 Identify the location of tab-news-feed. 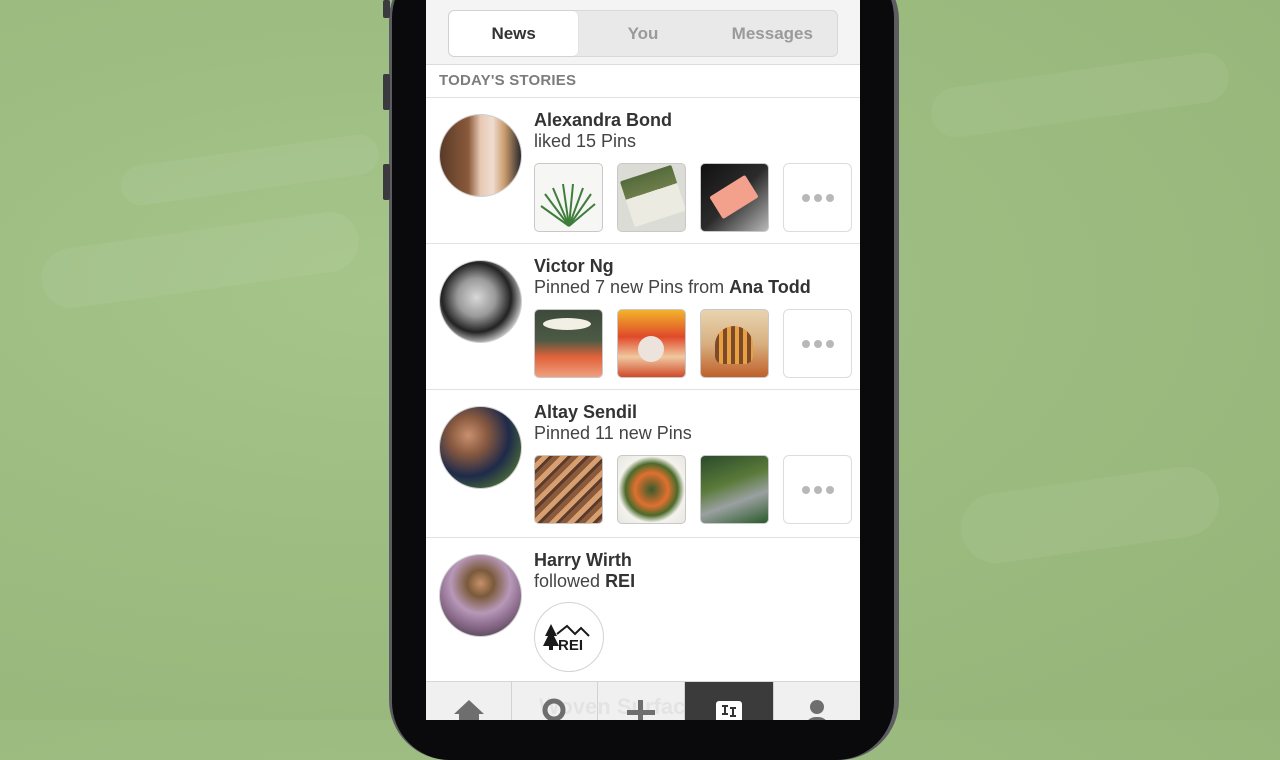
(729, 701).